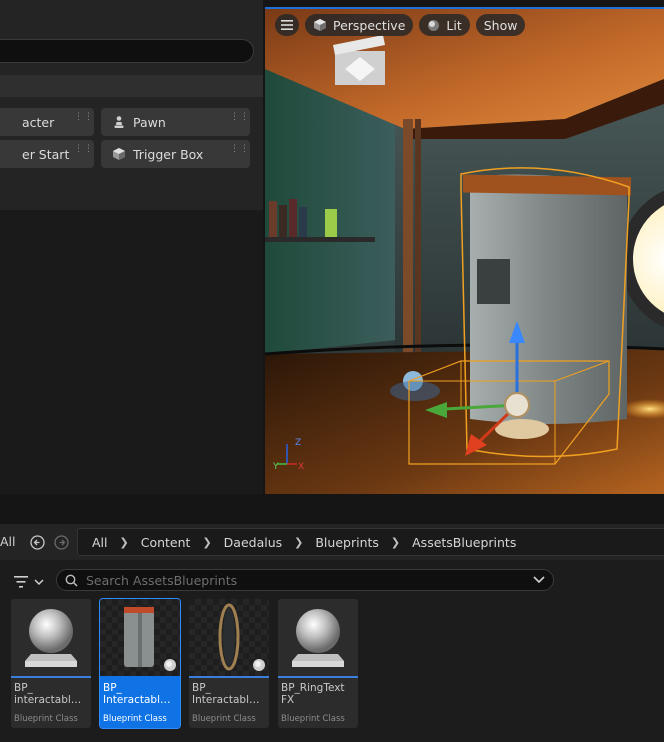  What do you see at coordinates (320, 25) in the screenshot?
I see `cube-icon` at bounding box center [320, 25].